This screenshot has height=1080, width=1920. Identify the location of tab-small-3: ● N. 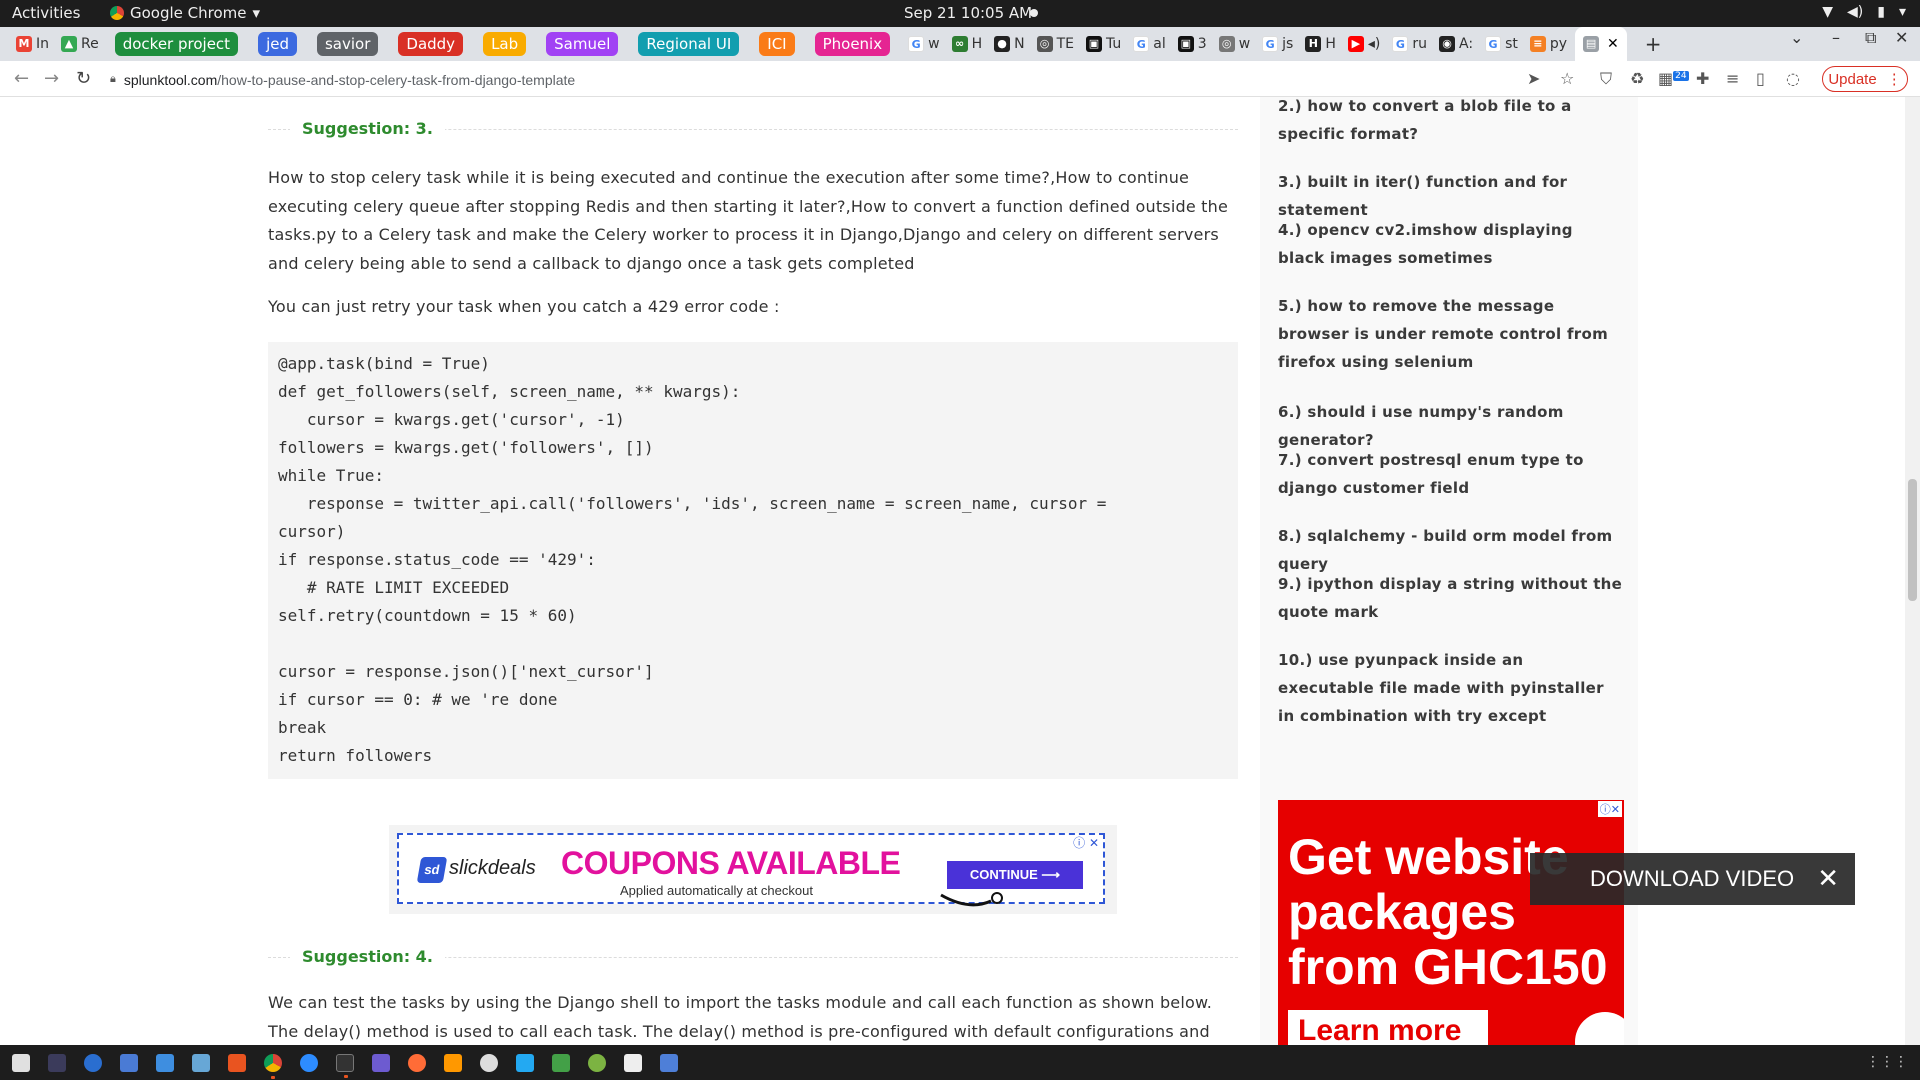
(1009, 44).